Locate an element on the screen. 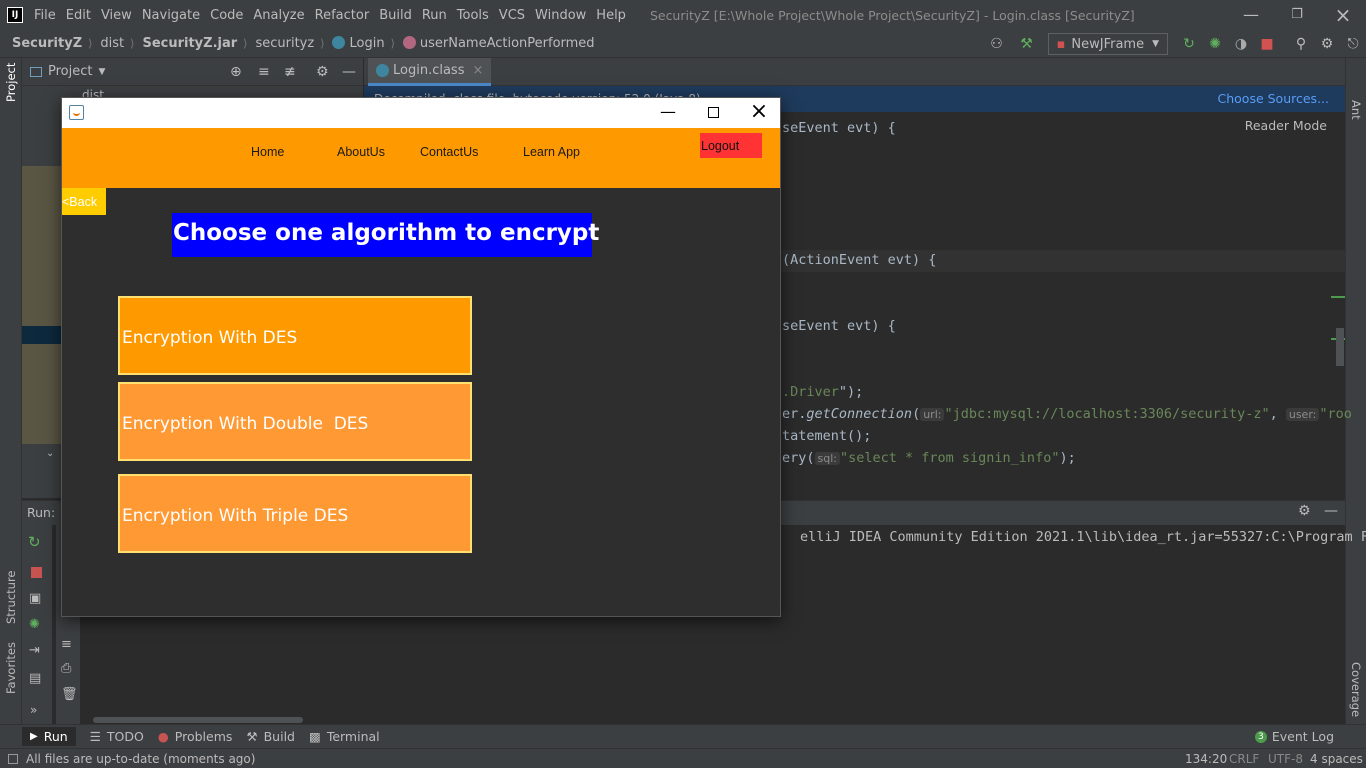 This screenshot has height=768, width=1366. line-separator: CRLF is located at coordinates (1244, 759).